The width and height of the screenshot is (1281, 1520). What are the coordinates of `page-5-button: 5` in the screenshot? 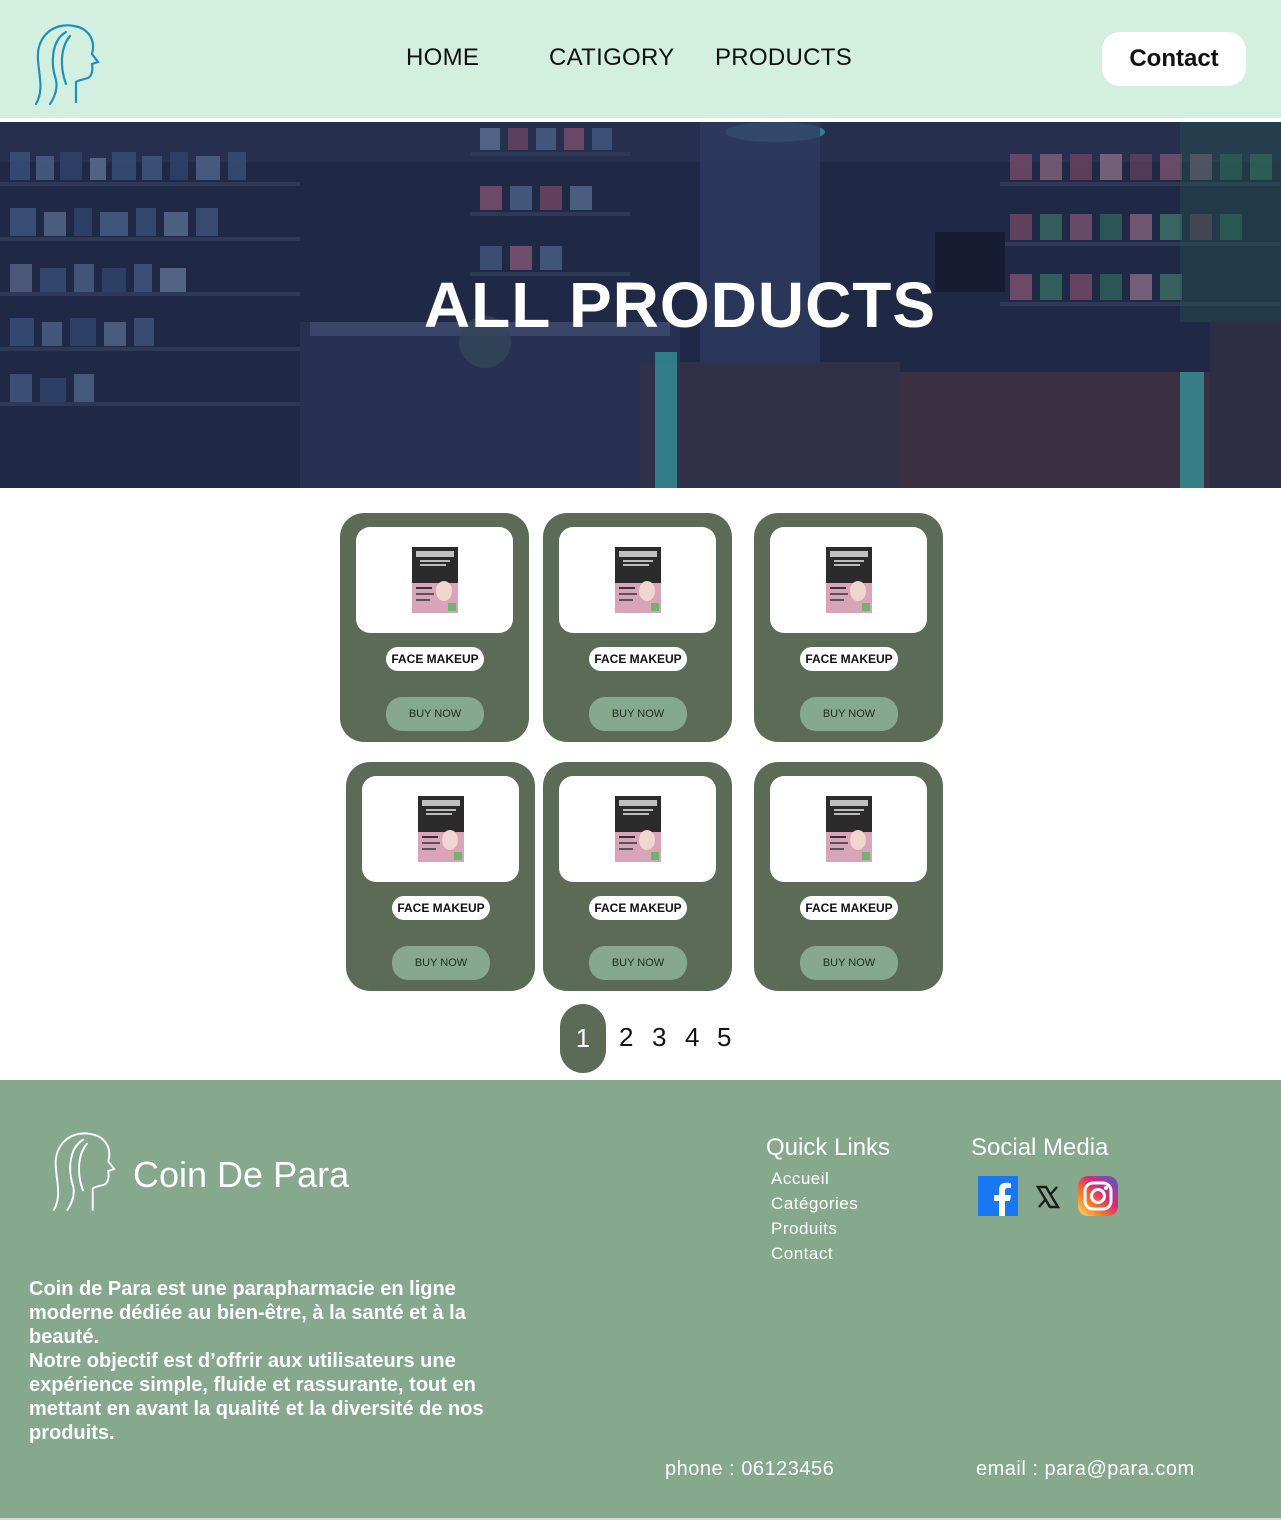 It's located at (724, 1037).